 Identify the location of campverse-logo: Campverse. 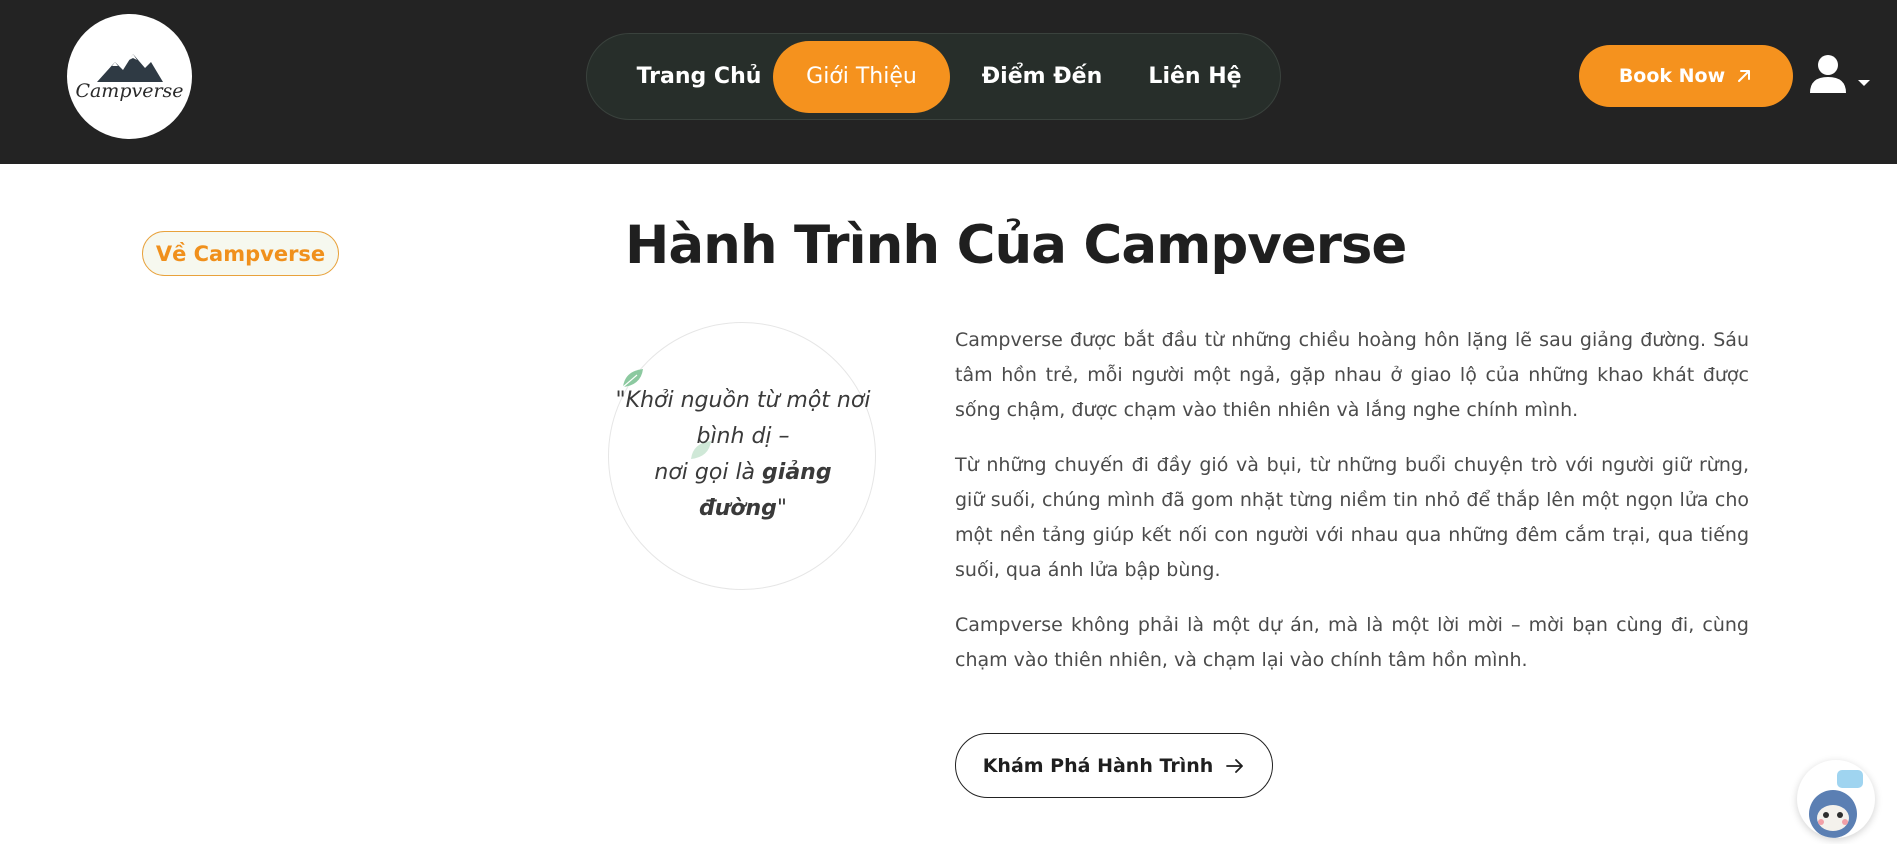
(129, 76).